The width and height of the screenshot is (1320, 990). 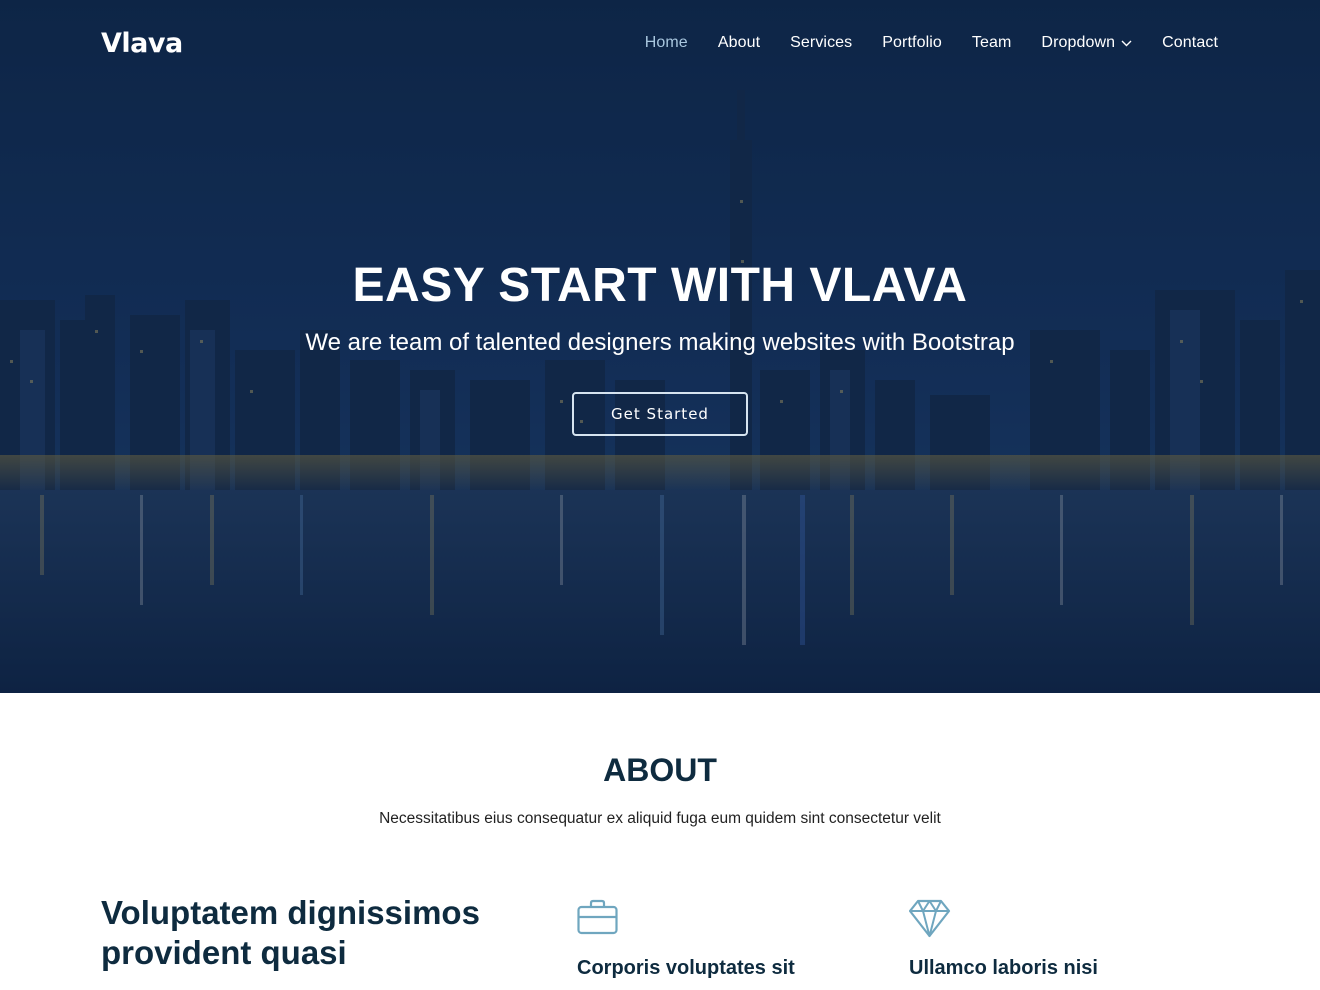 I want to click on about-heading: Voluptatem dignissimos provident quasi, so click(x=290, y=932).